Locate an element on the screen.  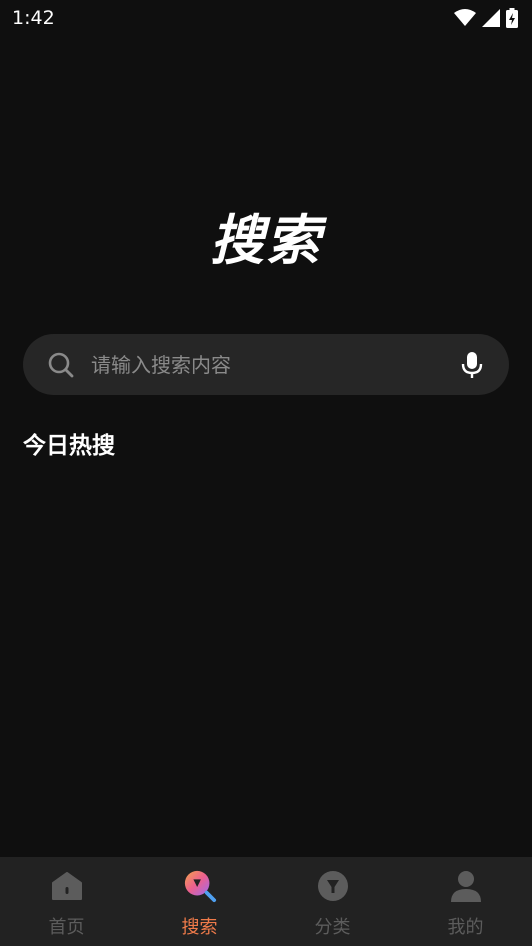
signal-icon is located at coordinates (491, 18).